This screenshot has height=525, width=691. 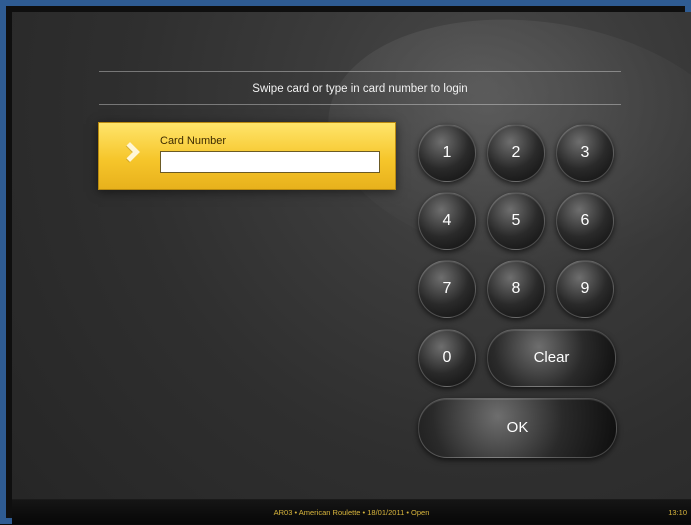 I want to click on card-number-label: Card Number, so click(x=193, y=141).